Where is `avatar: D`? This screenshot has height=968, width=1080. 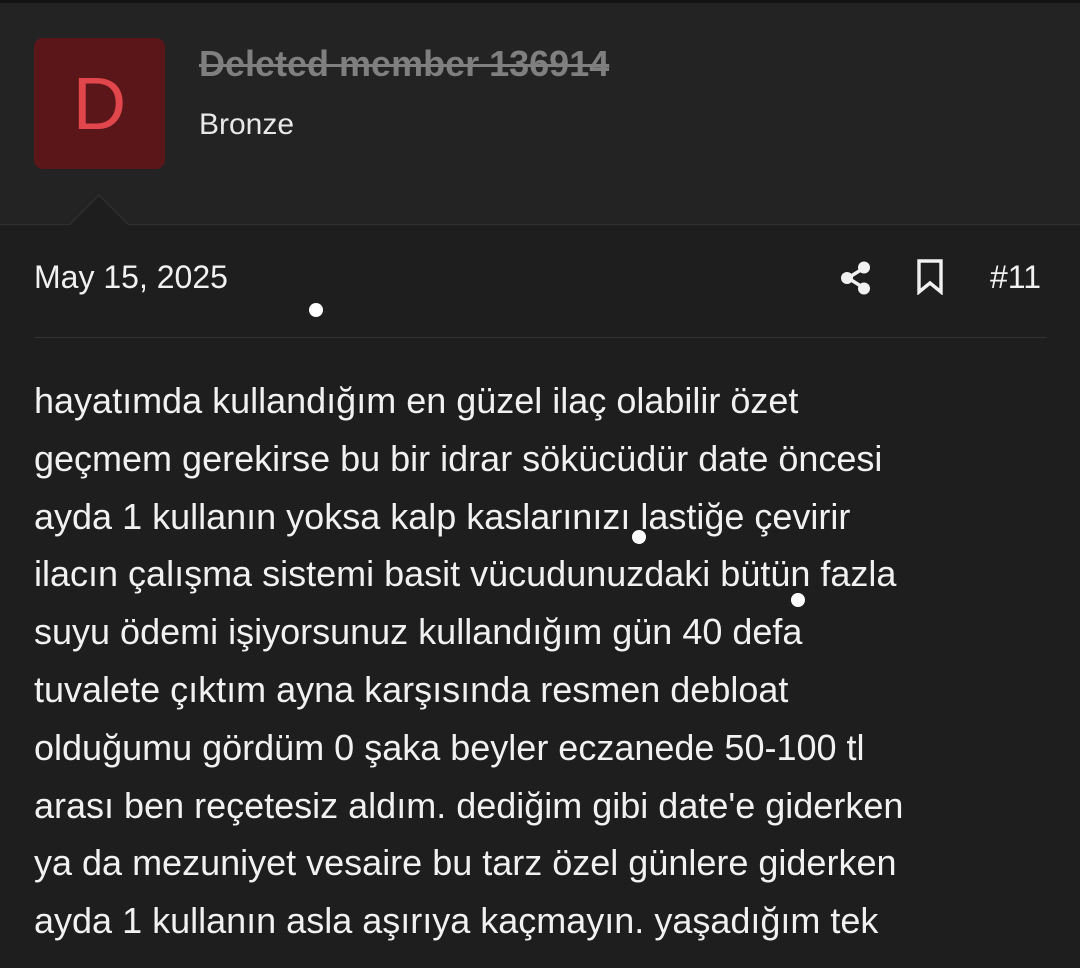
avatar: D is located at coordinates (99, 103).